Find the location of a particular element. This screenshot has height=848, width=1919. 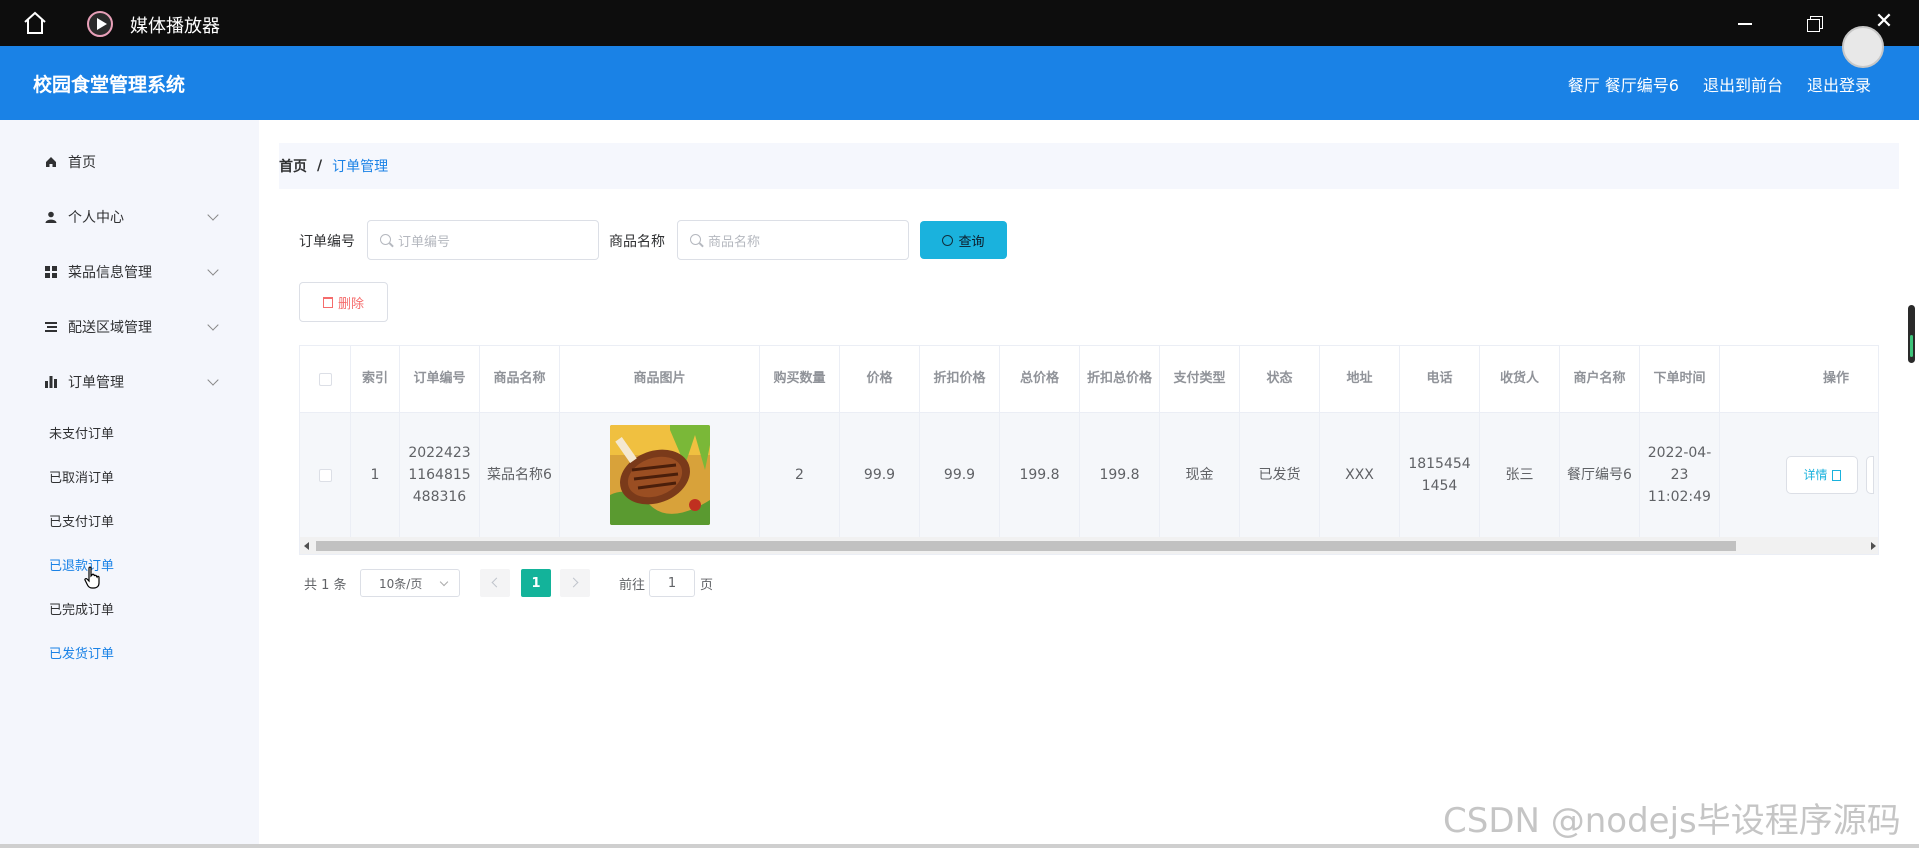

horizontal-scrollbar is located at coordinates (1089, 545).